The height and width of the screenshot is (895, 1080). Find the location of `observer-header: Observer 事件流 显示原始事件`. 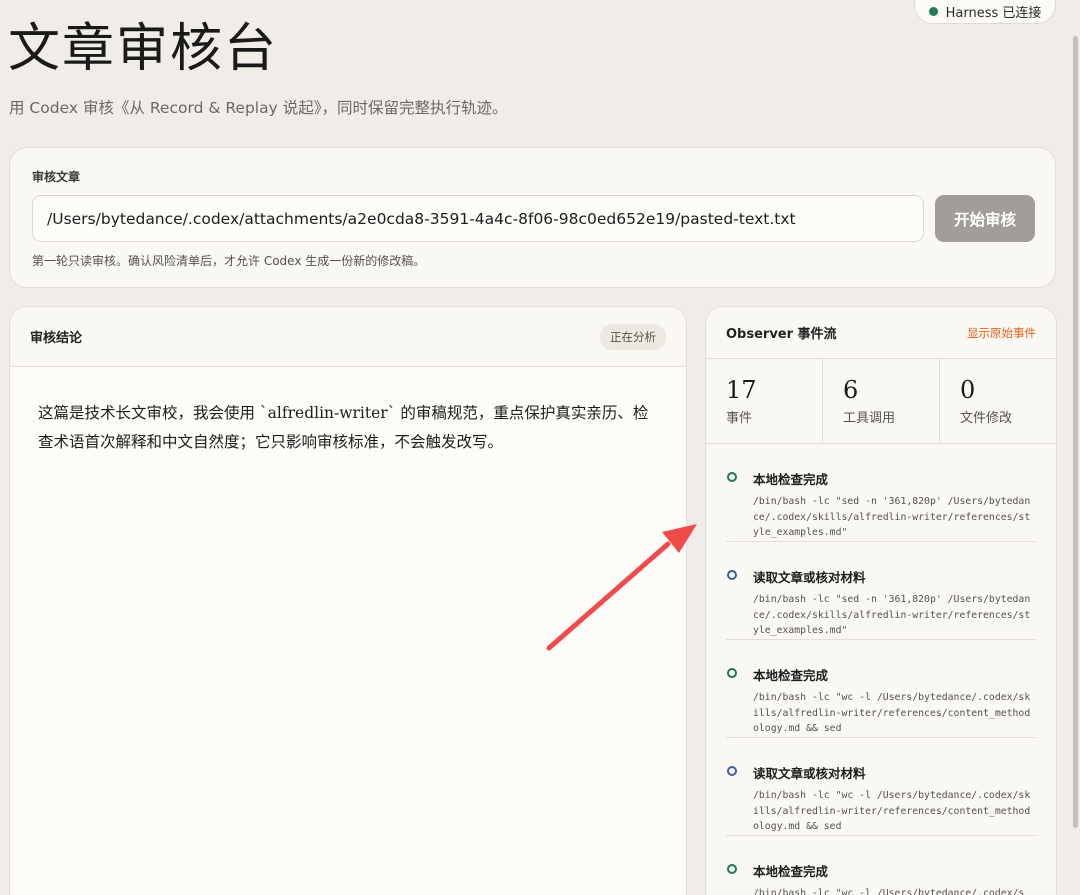

observer-header: Observer 事件流 显示原始事件 is located at coordinates (881, 333).